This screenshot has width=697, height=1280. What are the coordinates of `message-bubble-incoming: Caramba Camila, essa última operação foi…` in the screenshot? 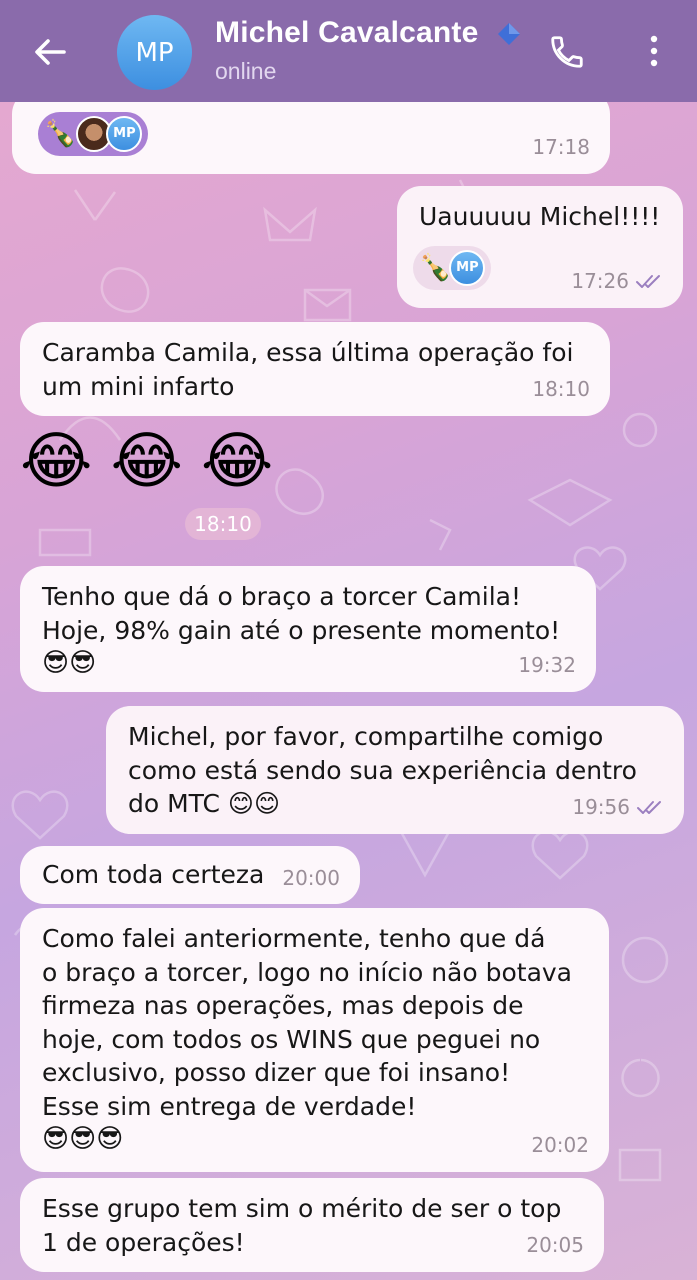 It's located at (315, 369).